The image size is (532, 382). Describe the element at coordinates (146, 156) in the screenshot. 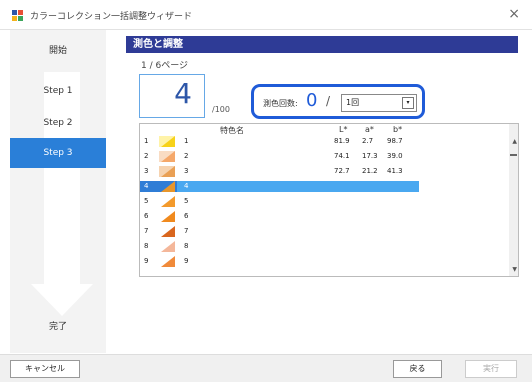

I see `row-number: 2` at that location.